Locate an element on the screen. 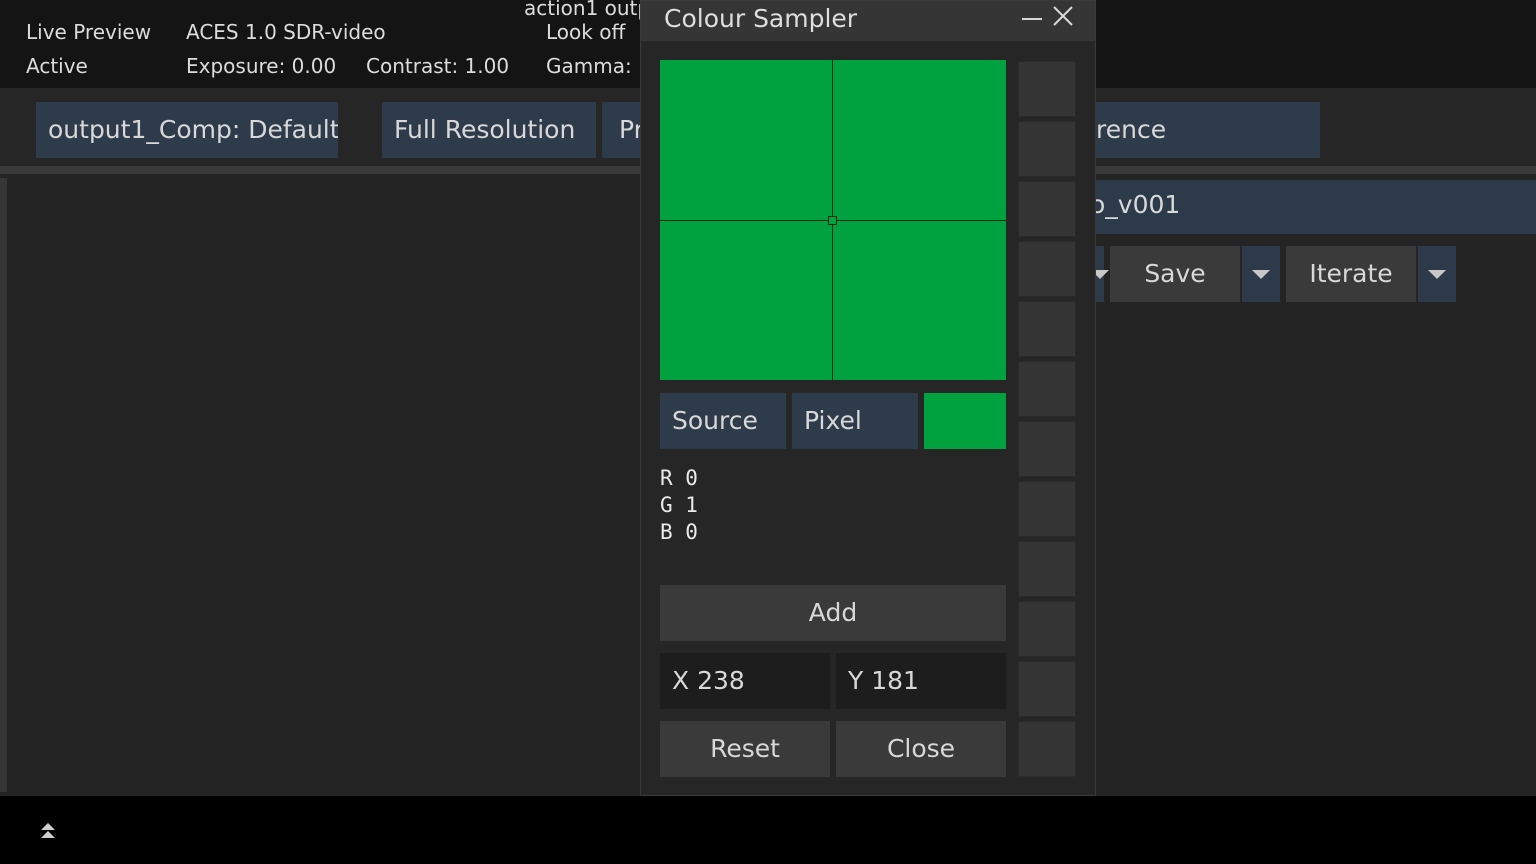  active-status: Active is located at coordinates (57, 66).